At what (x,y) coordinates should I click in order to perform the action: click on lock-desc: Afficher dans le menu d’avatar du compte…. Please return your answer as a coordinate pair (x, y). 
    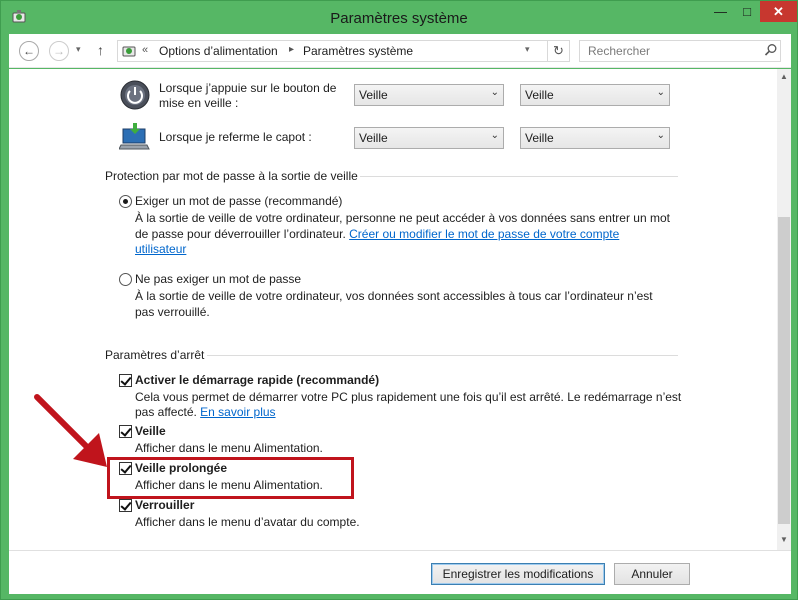
    Looking at the image, I should click on (247, 522).